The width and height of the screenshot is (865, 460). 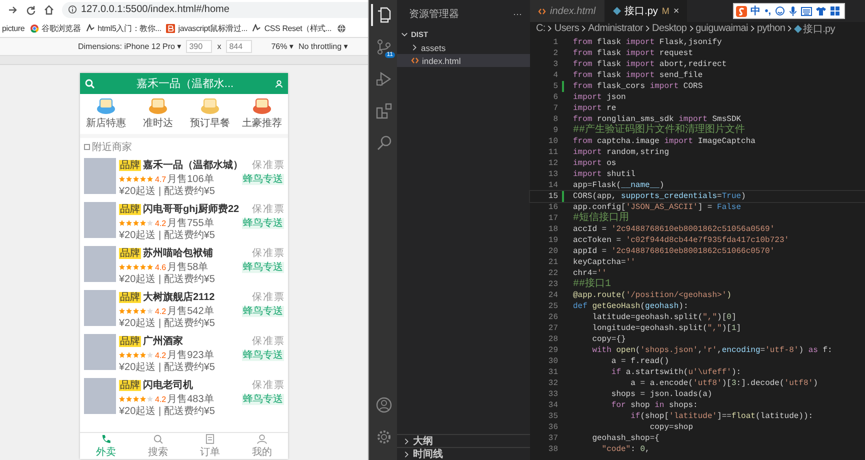 What do you see at coordinates (13, 9) in the screenshot?
I see `forward-icon` at bounding box center [13, 9].